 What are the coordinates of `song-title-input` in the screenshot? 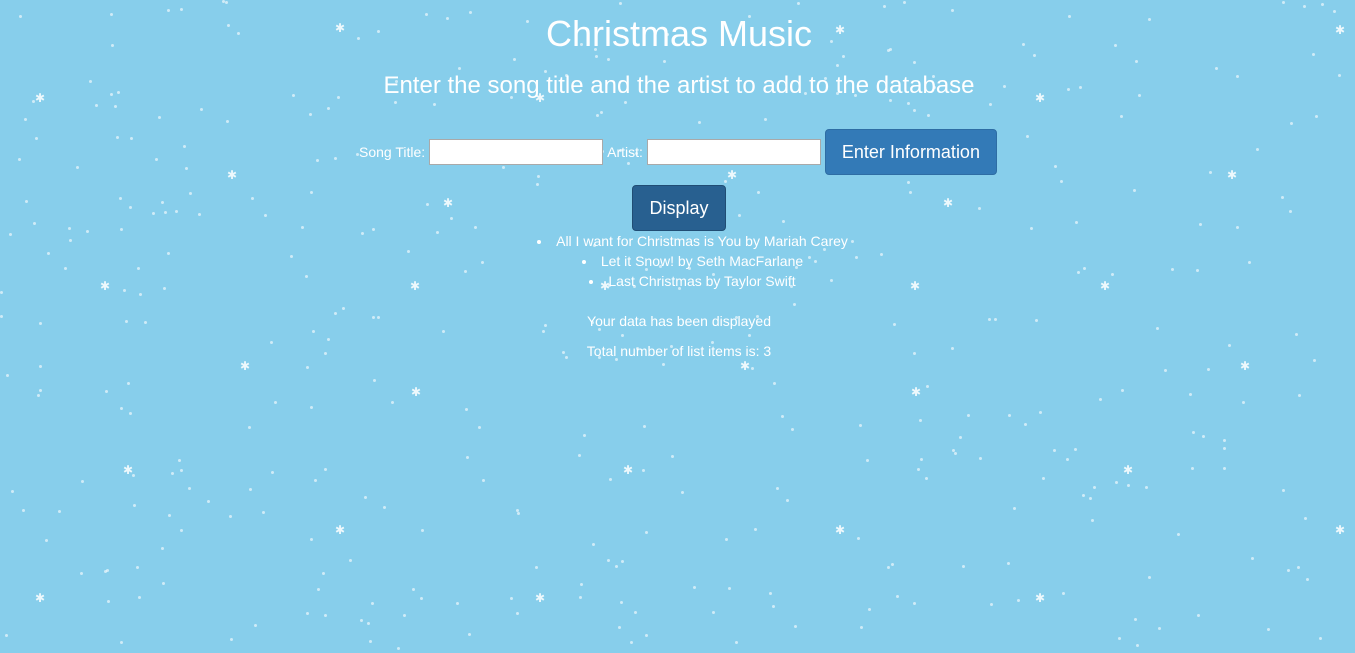 It's located at (516, 152).